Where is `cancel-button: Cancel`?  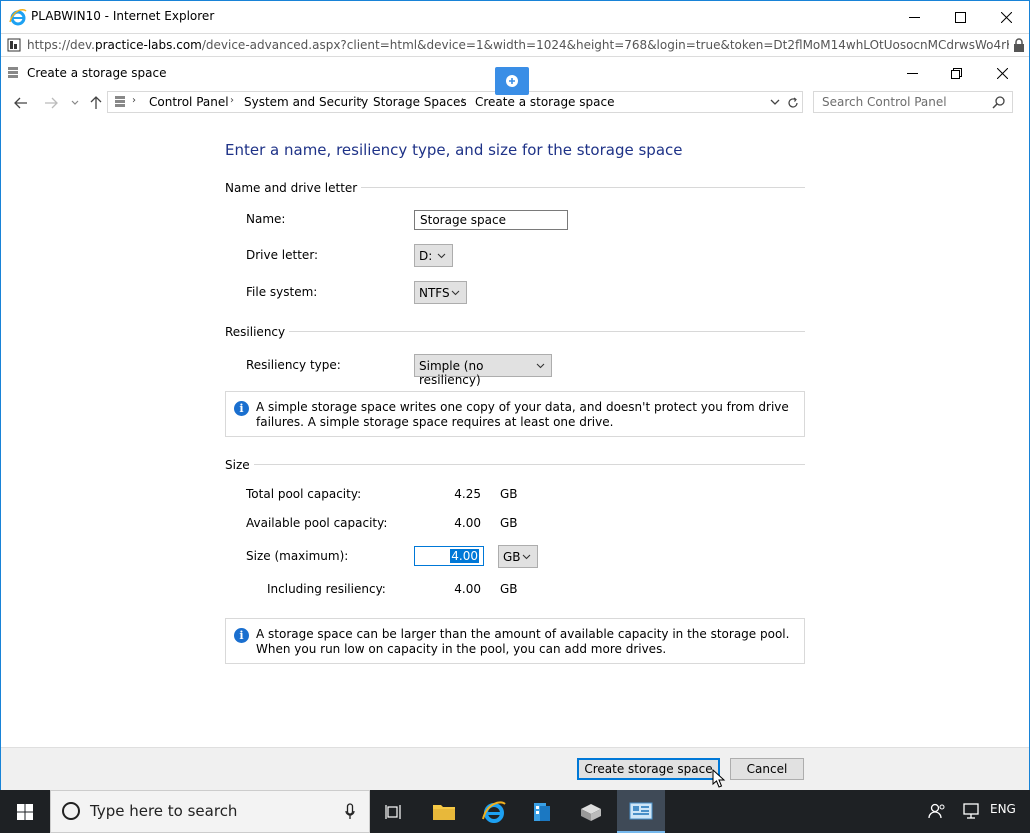
cancel-button: Cancel is located at coordinates (767, 769).